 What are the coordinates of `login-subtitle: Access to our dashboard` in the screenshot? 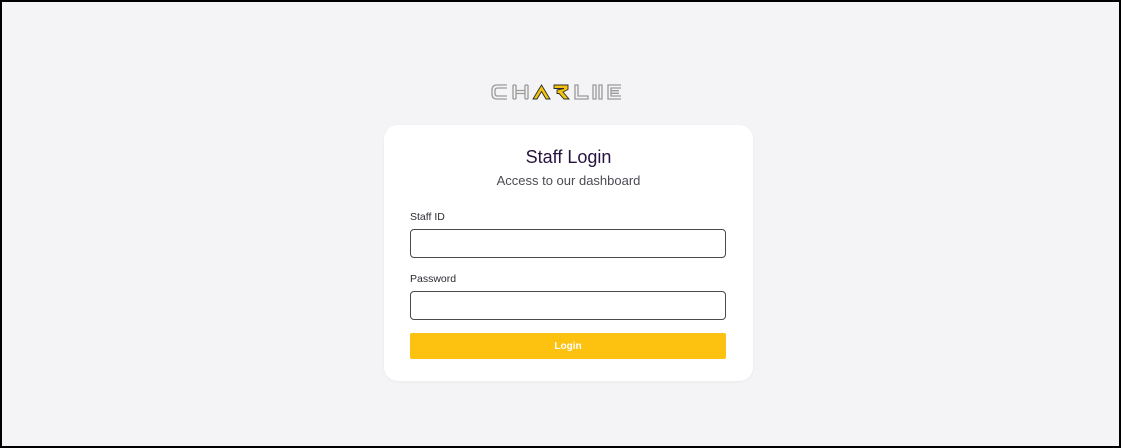 It's located at (568, 180).